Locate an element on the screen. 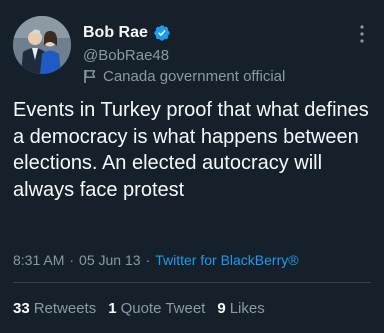 The height and width of the screenshot is (333, 384). likes-stat: 9 Likes is located at coordinates (240, 308).